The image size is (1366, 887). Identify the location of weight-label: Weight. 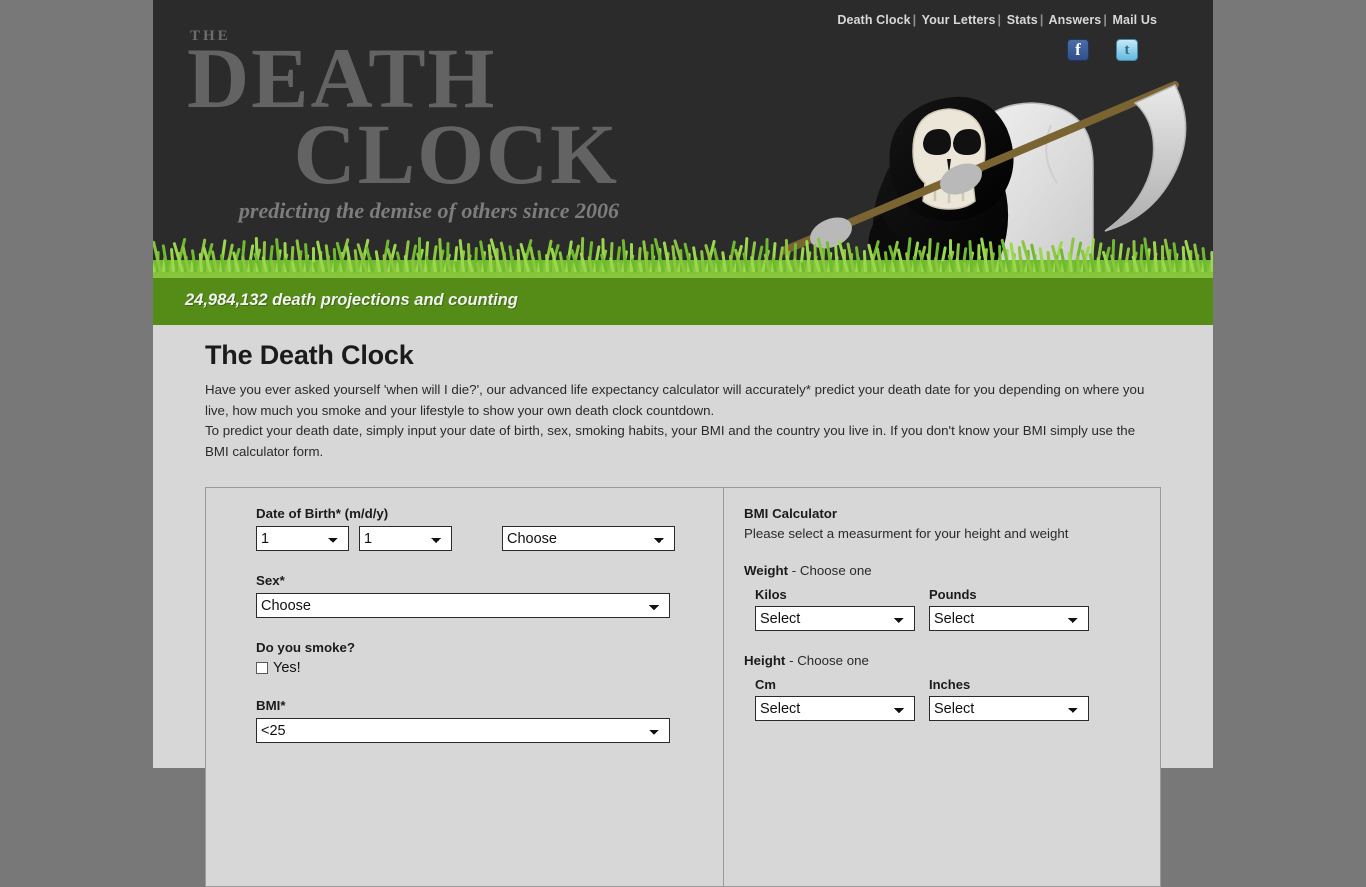
(766, 570).